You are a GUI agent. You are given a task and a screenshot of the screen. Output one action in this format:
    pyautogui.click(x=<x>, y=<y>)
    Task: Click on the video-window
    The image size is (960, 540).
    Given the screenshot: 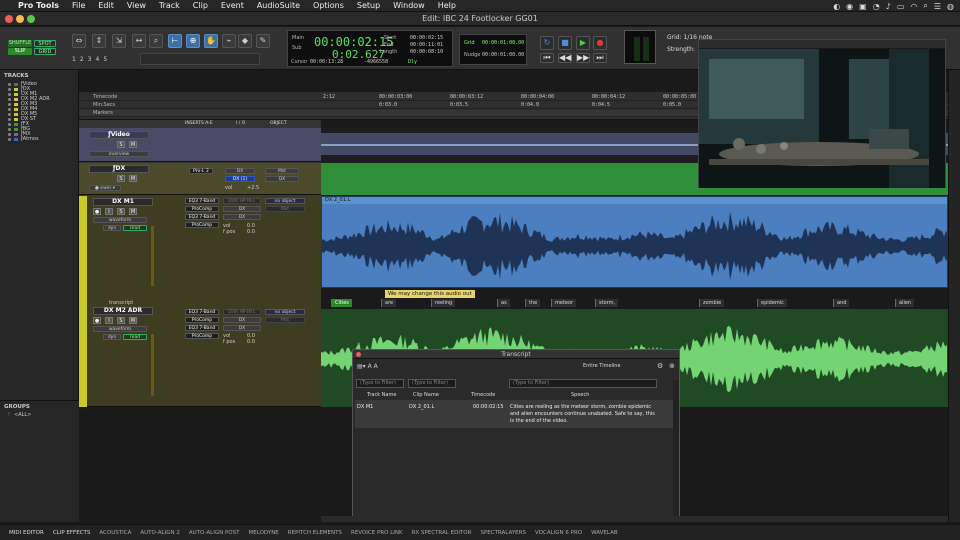 What is the action you would take?
    pyautogui.click(x=822, y=113)
    